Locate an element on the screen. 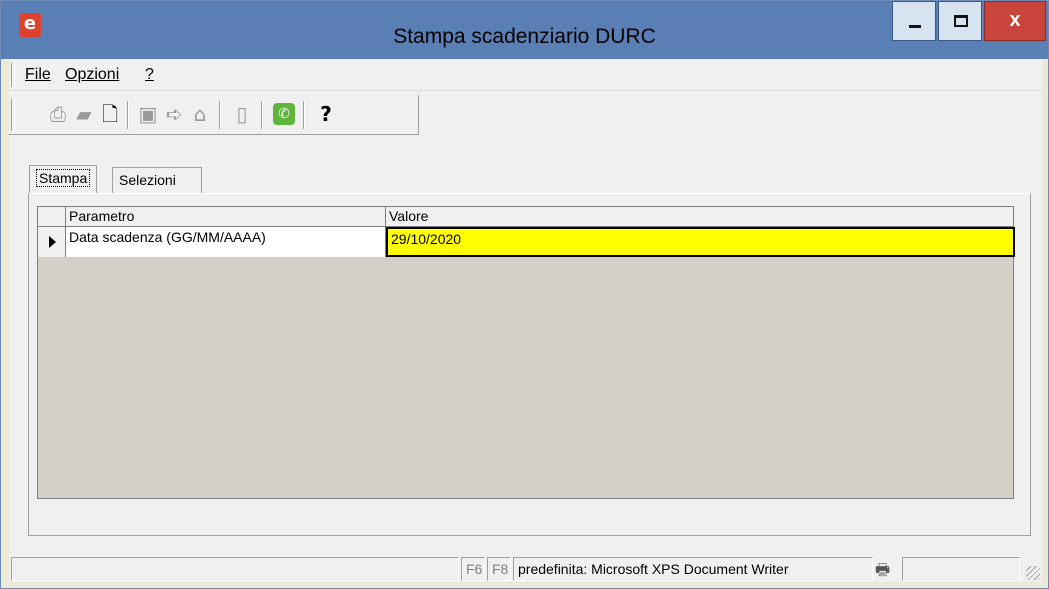 This screenshot has height=589, width=1049. table-row: Data scadenza (GG/MM/AAAA) 29/10/2020 is located at coordinates (526, 242).